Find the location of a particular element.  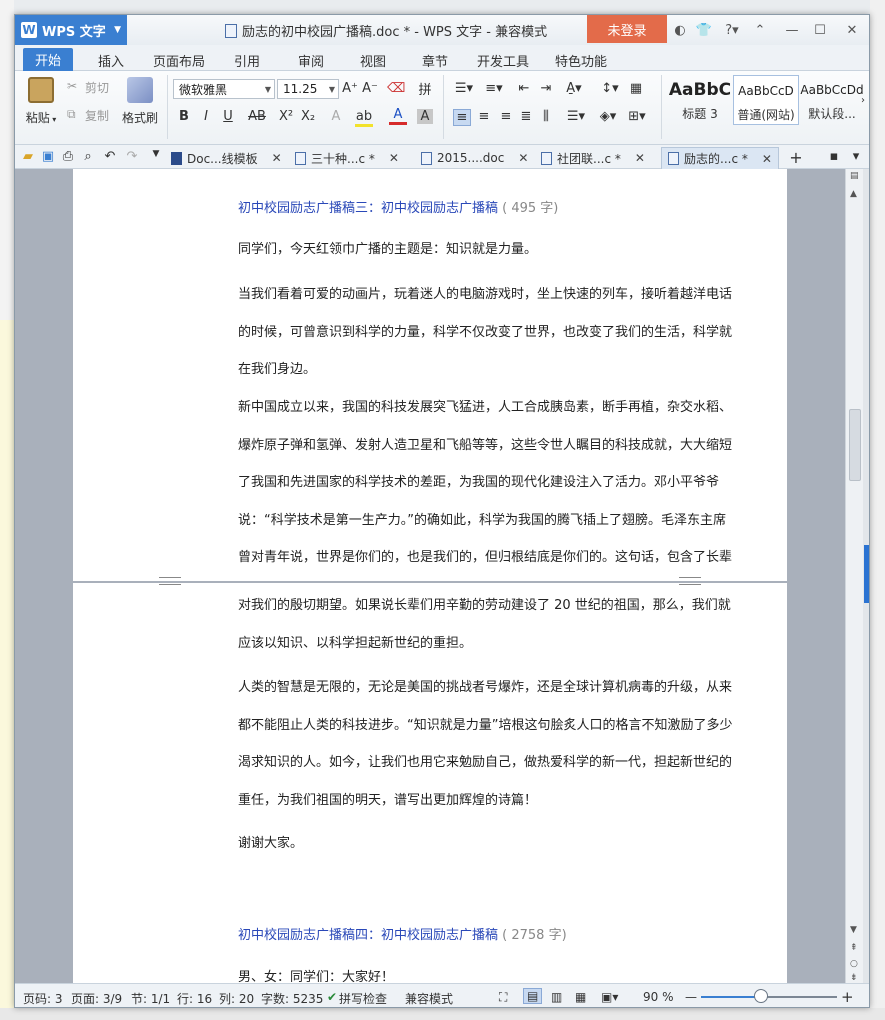

help-icon: ?▾ is located at coordinates (732, 30).